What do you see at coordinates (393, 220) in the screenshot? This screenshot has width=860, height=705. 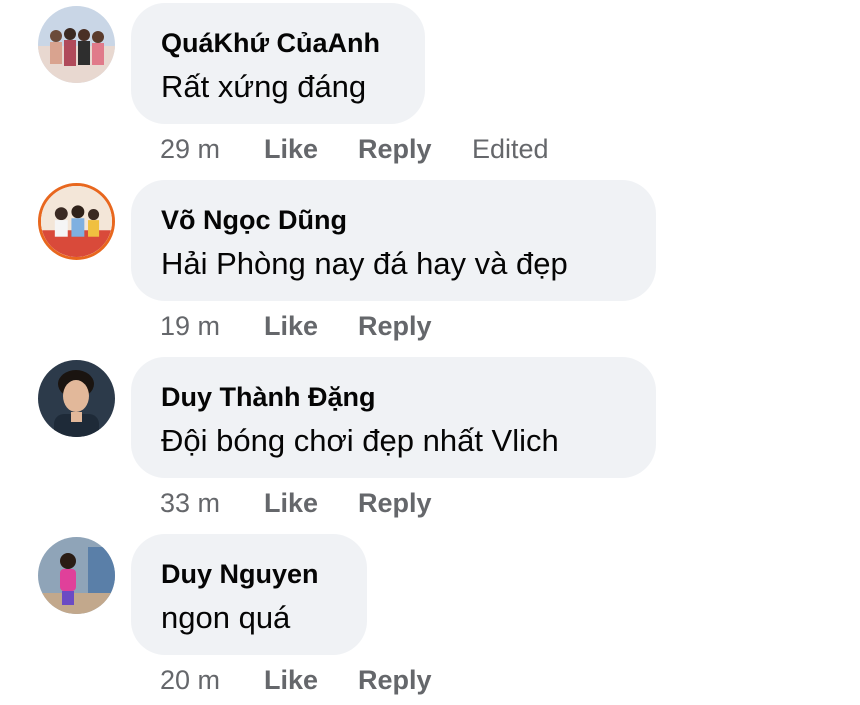 I see `comment-author: Võ Ngọc Dũng` at bounding box center [393, 220].